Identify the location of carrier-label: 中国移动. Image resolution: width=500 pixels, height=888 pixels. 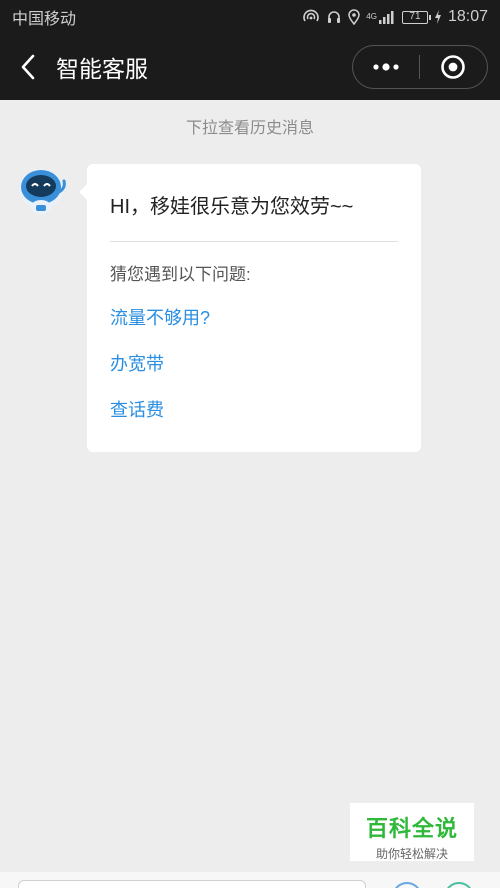
(44, 19).